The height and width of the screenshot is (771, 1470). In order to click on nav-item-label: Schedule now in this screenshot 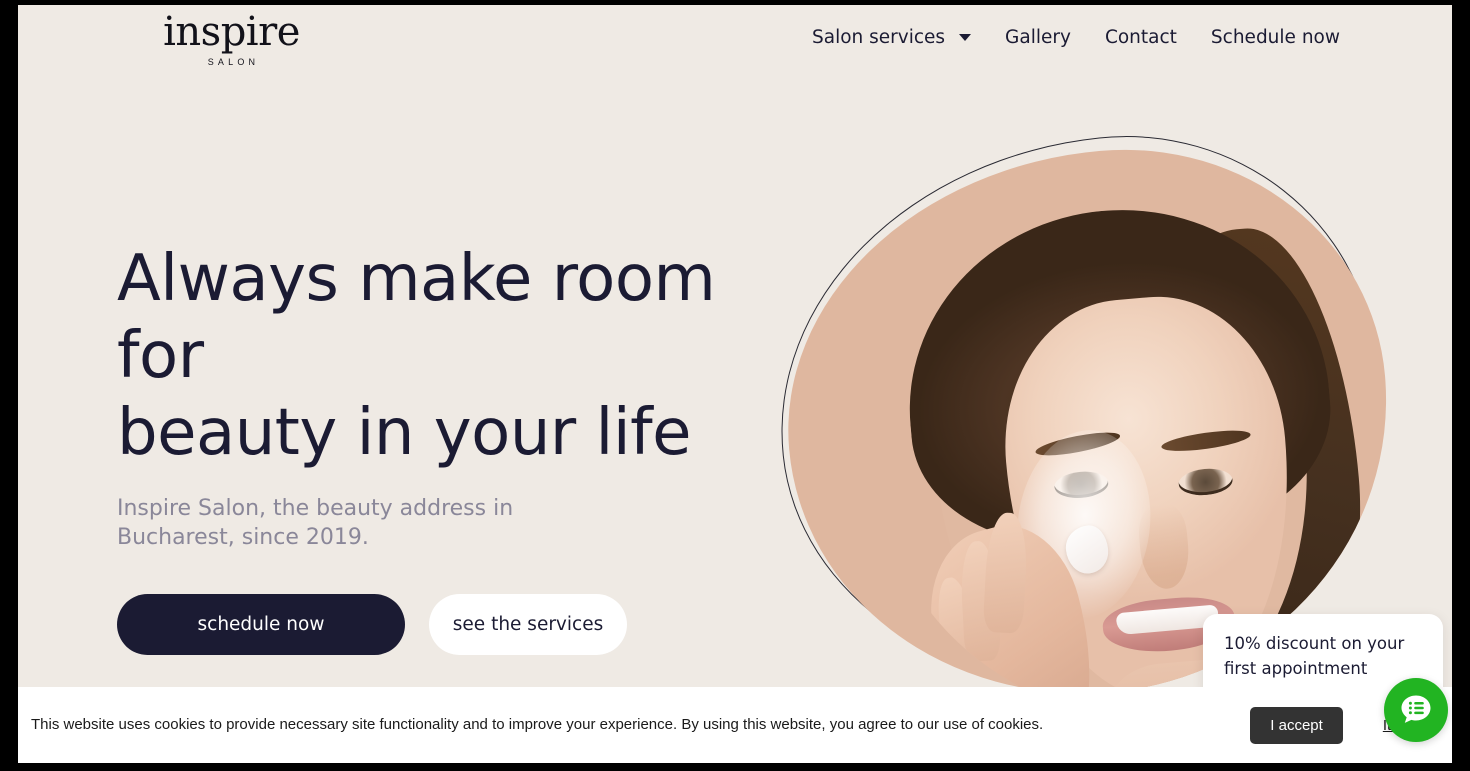, I will do `click(1275, 37)`.